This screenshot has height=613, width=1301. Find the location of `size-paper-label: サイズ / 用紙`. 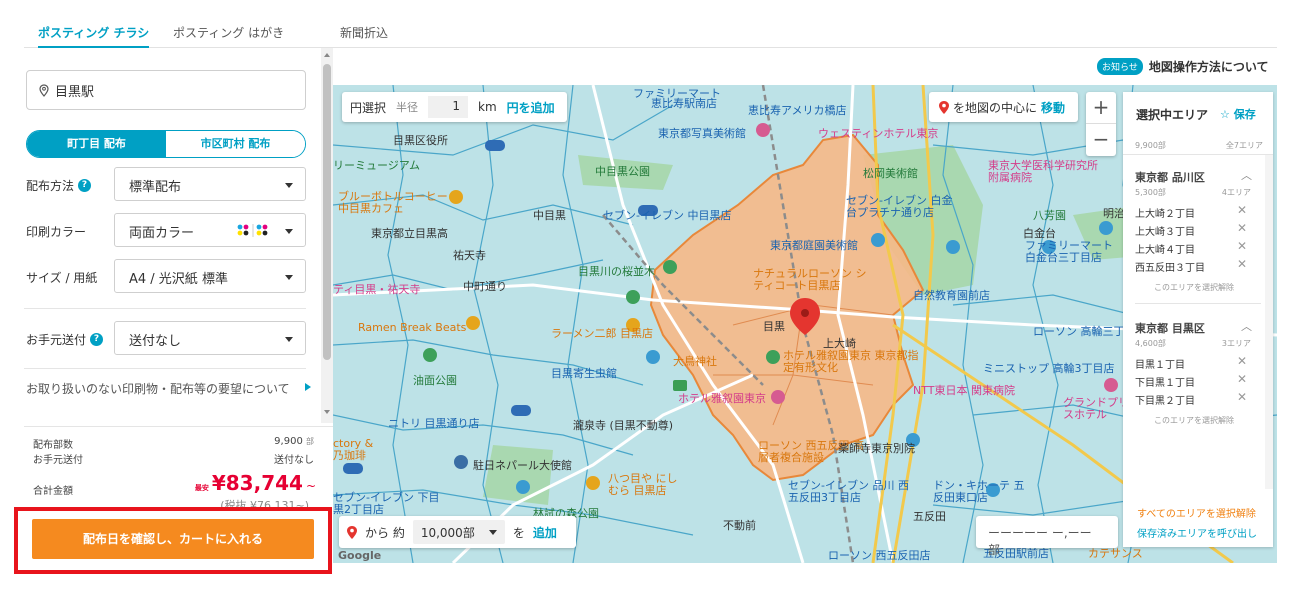

size-paper-label: サイズ / 用紙 is located at coordinates (62, 278).